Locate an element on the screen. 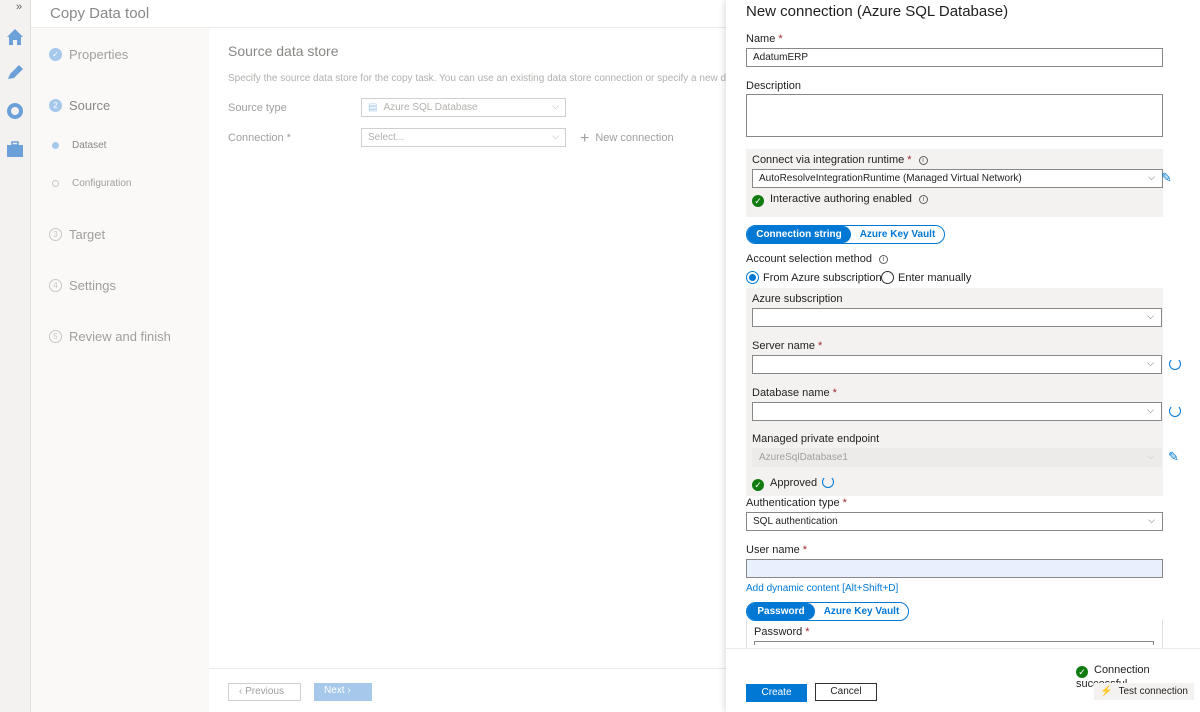 Image resolution: width=1200 pixels, height=712 pixels. step-source: 2 Source is located at coordinates (79, 105).